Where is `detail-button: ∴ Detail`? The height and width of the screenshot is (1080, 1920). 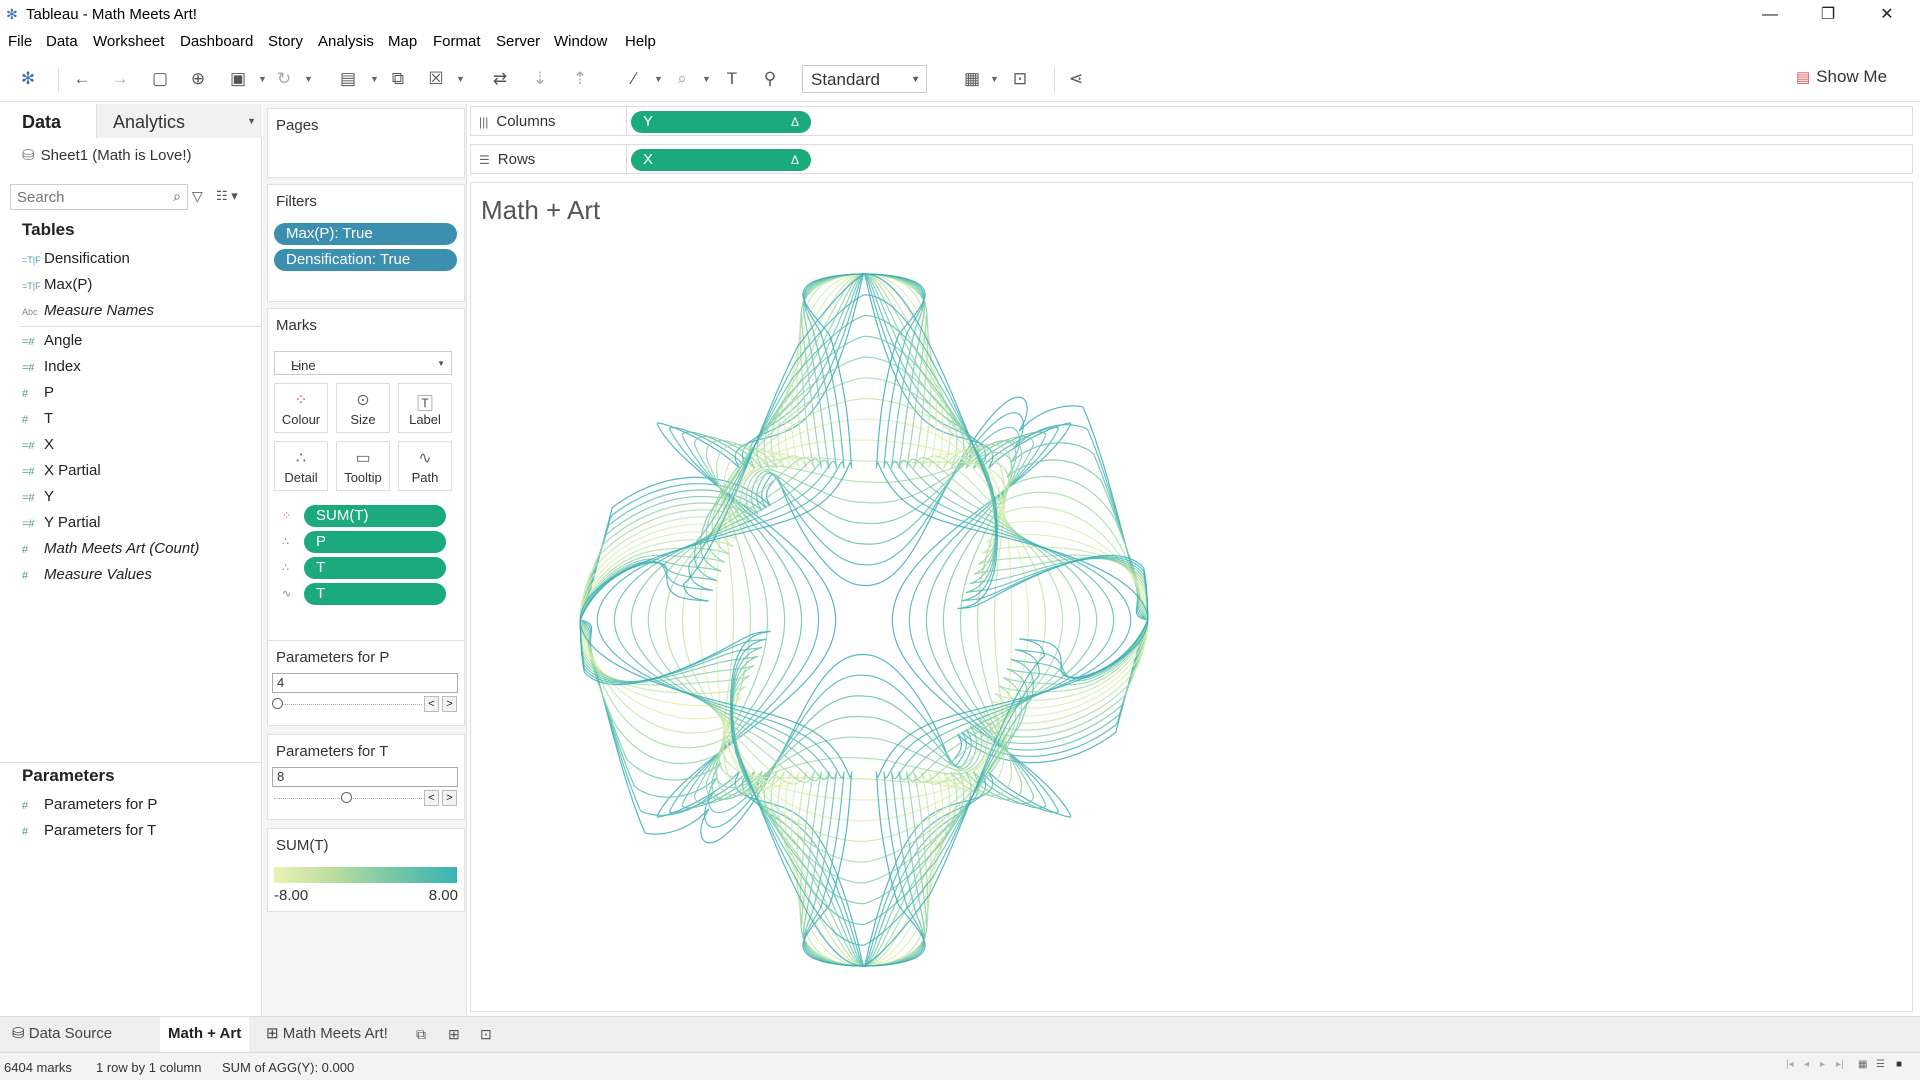 detail-button: ∴ Detail is located at coordinates (301, 466).